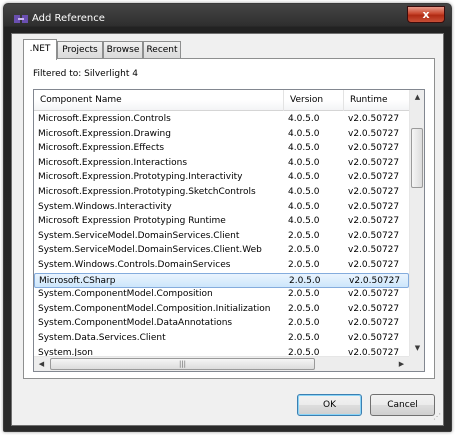  I want to click on tab-browse: Browse, so click(123, 50).